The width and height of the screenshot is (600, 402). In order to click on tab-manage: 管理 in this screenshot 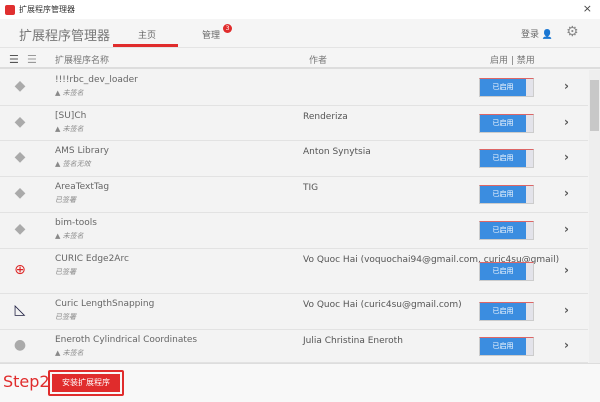, I will do `click(211, 34)`.